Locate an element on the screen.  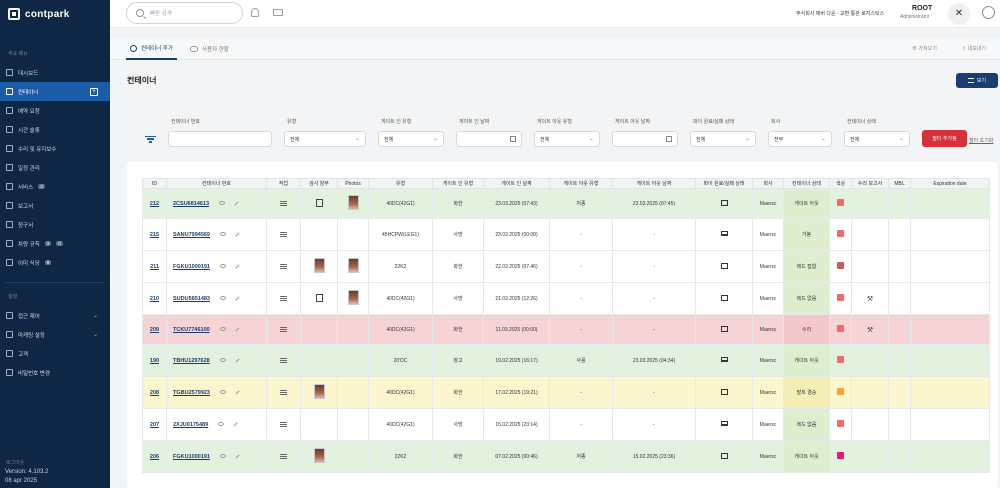
column-header: Photos is located at coordinates (353, 183).